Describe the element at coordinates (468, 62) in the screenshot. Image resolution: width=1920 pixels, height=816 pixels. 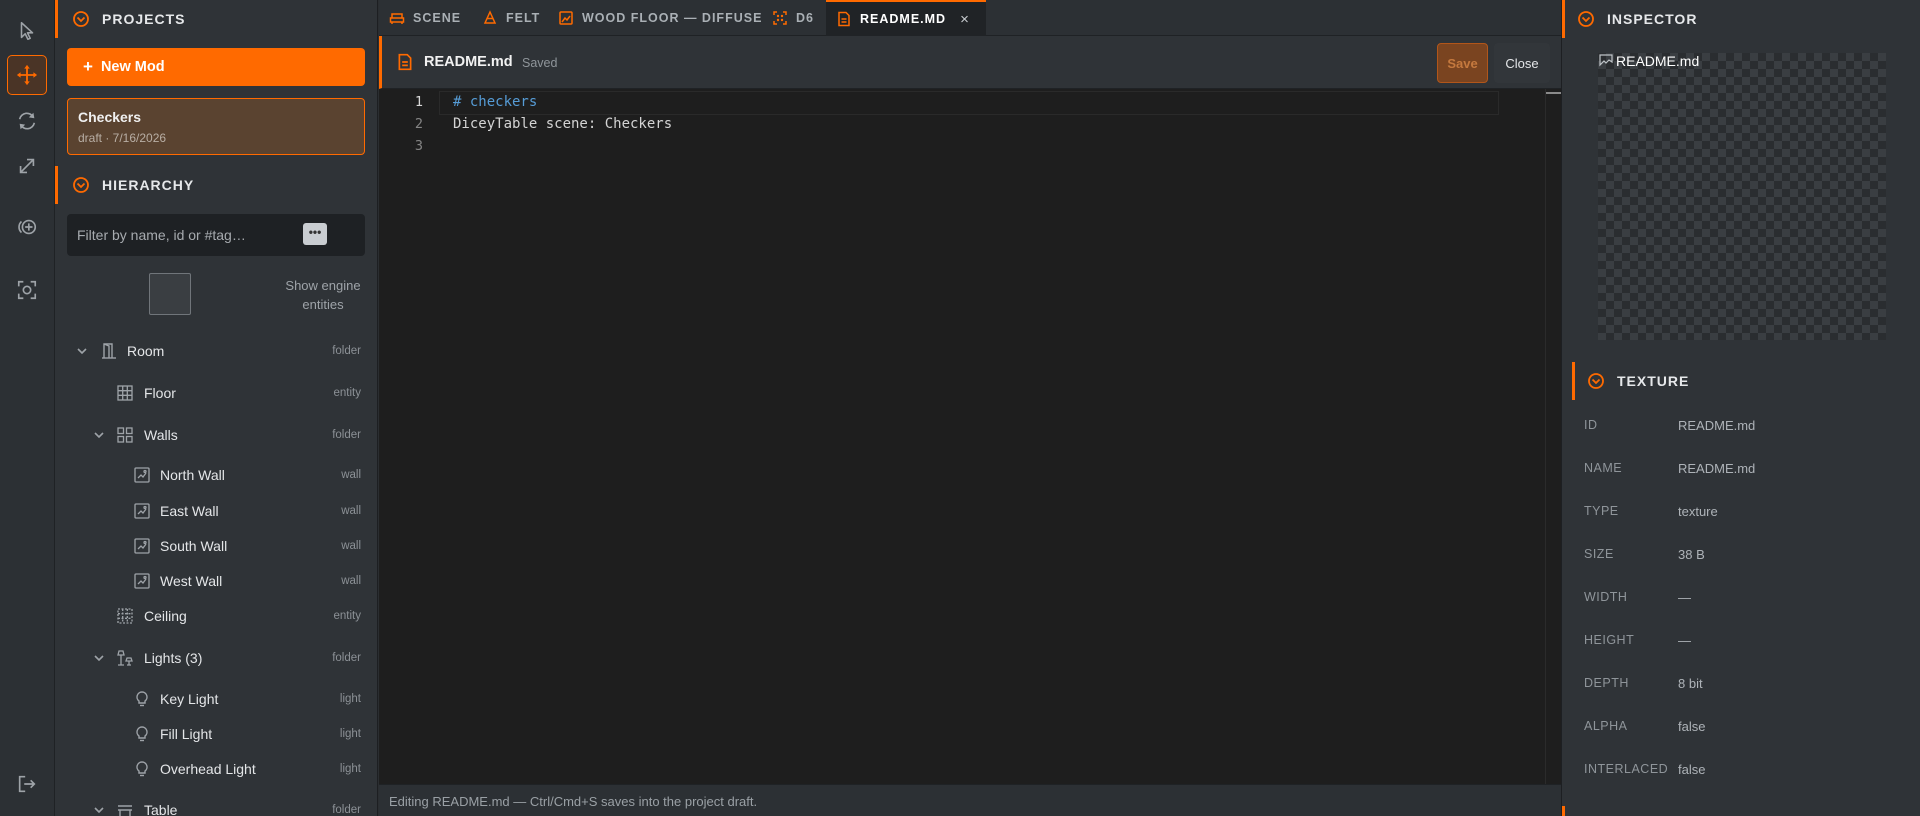
I see `file-name: README.md` at that location.